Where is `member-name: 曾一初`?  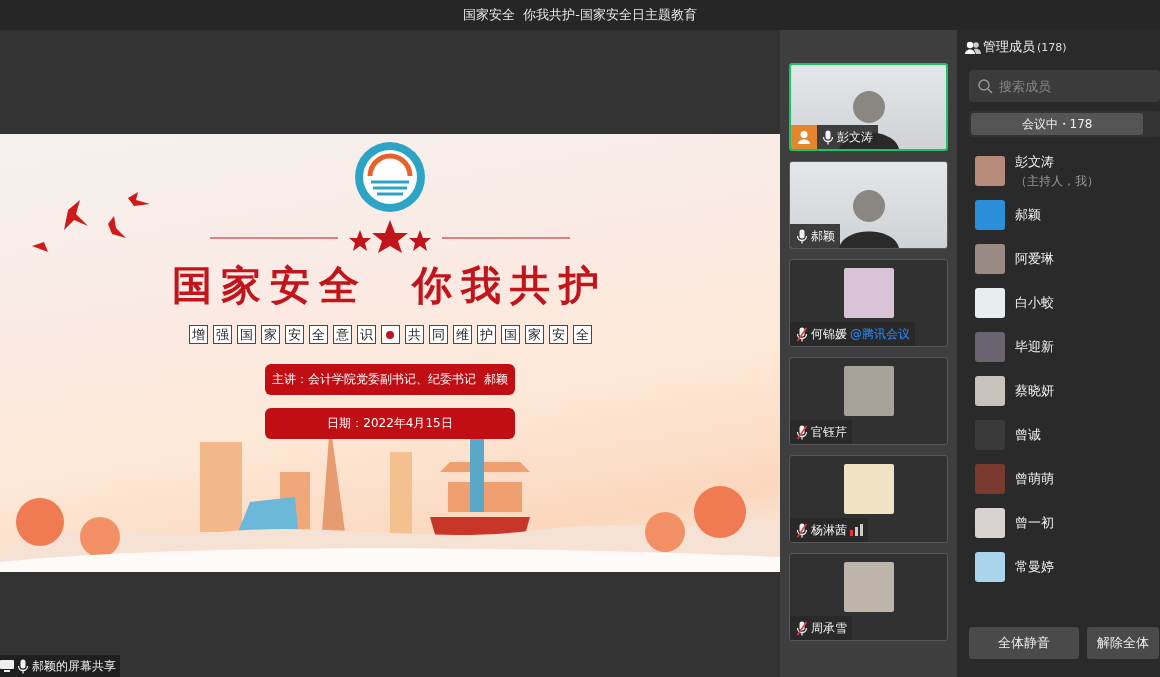
member-name: 曾一初 is located at coordinates (1034, 523).